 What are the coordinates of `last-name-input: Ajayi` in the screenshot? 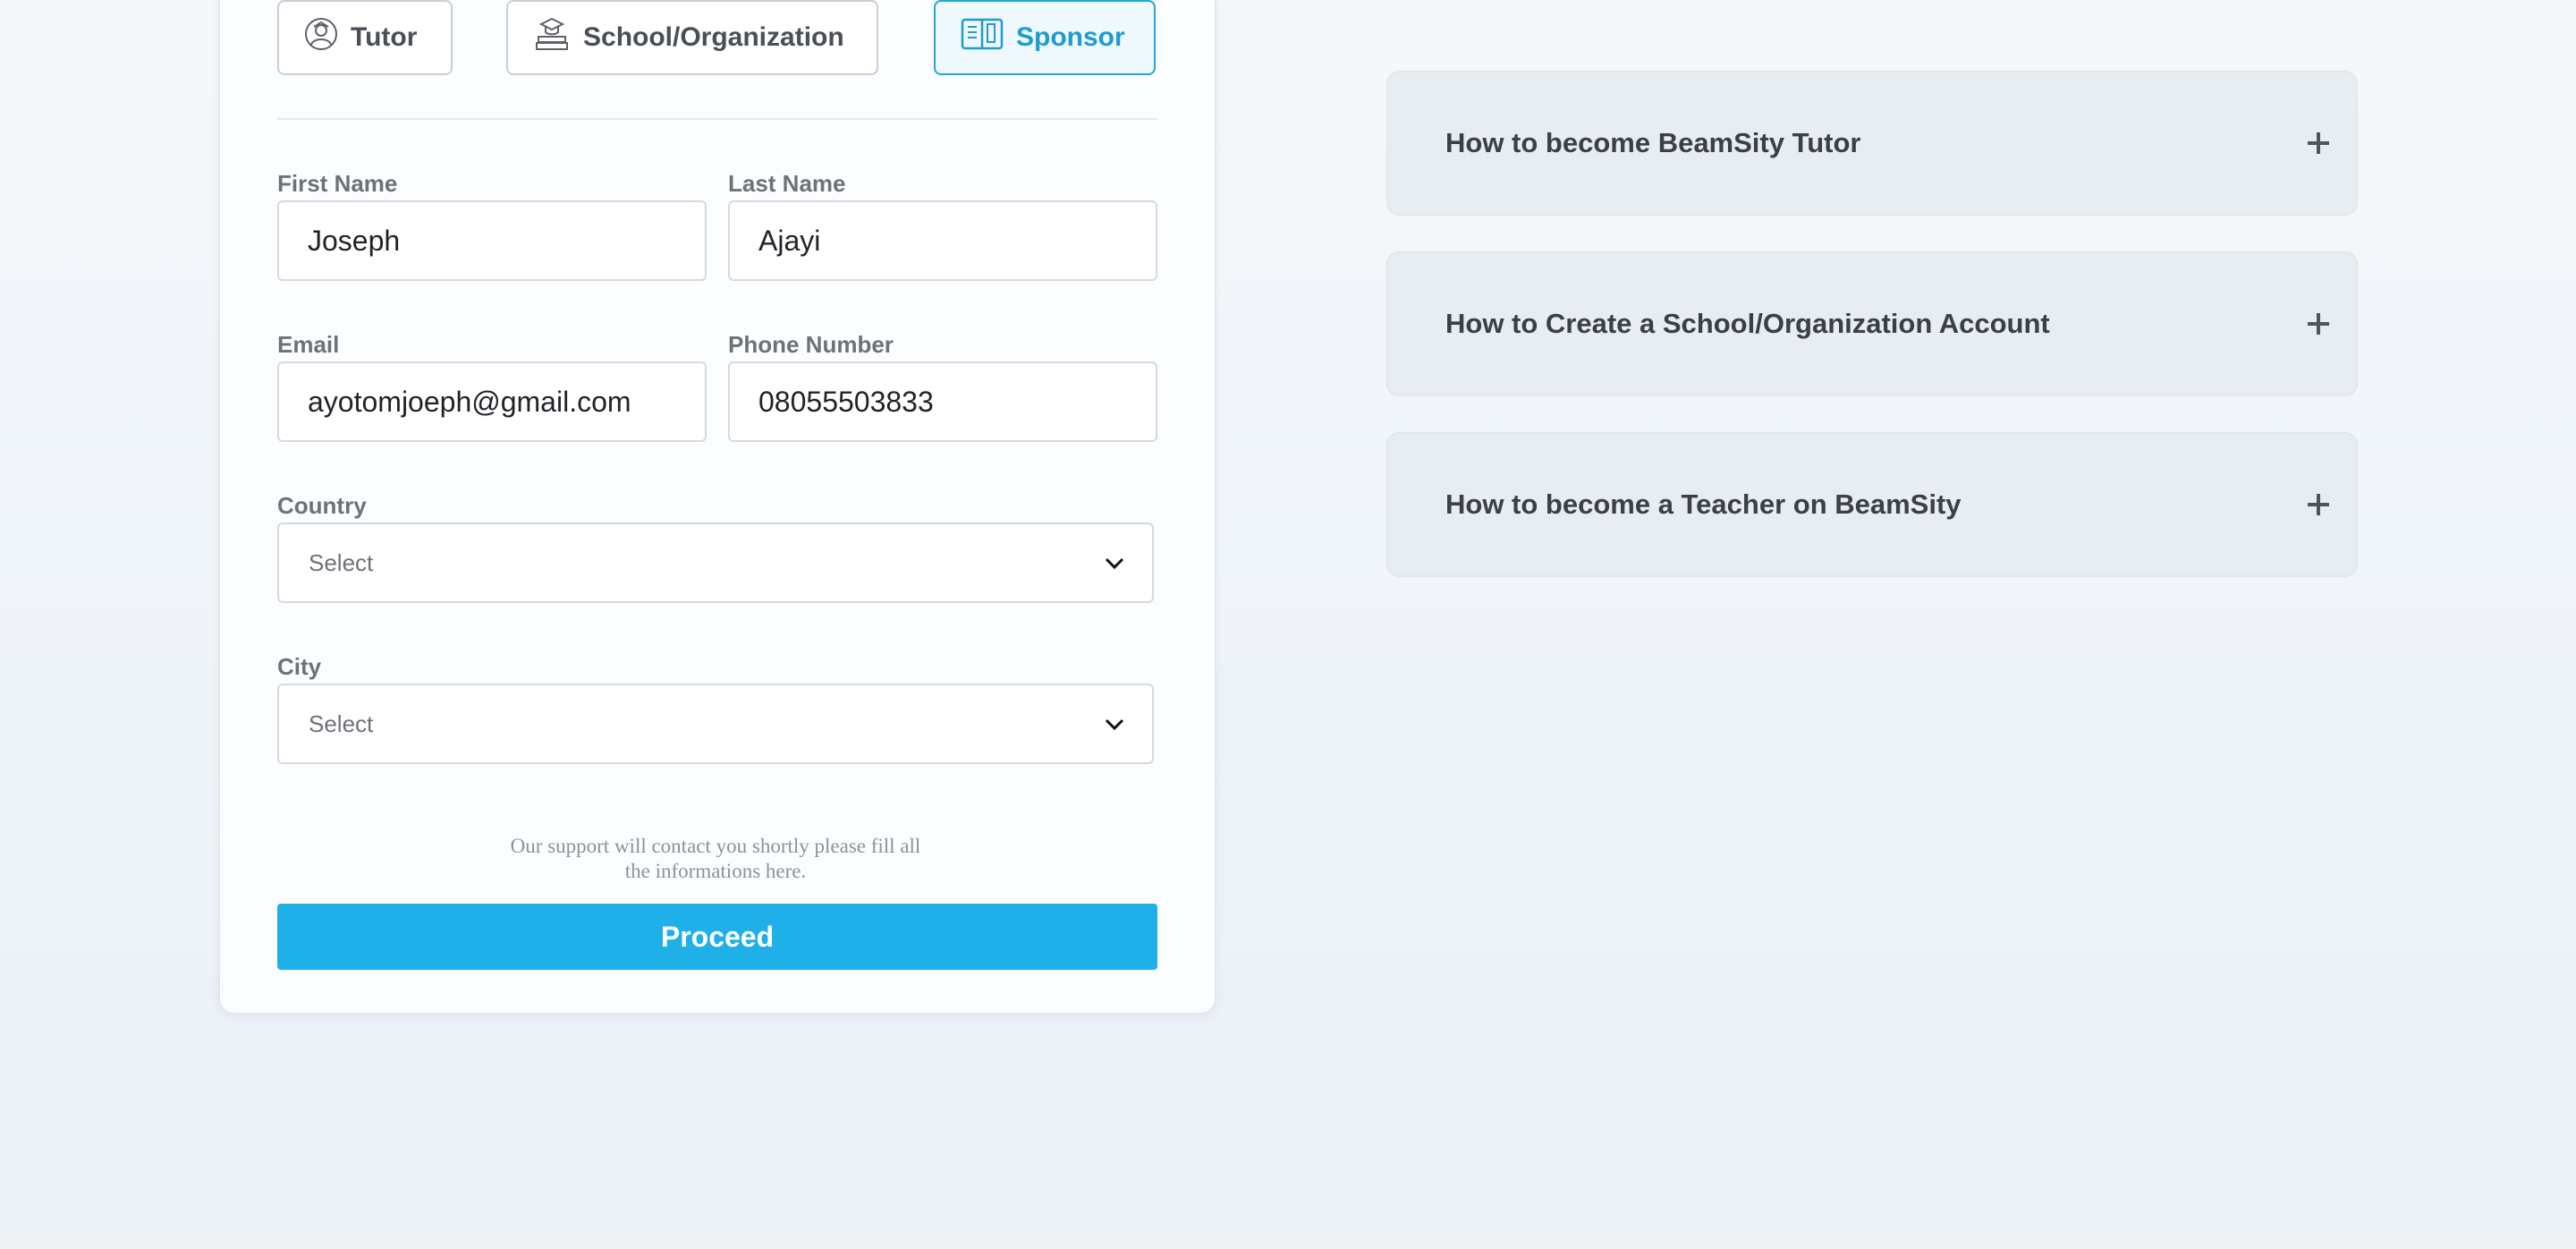 It's located at (942, 240).